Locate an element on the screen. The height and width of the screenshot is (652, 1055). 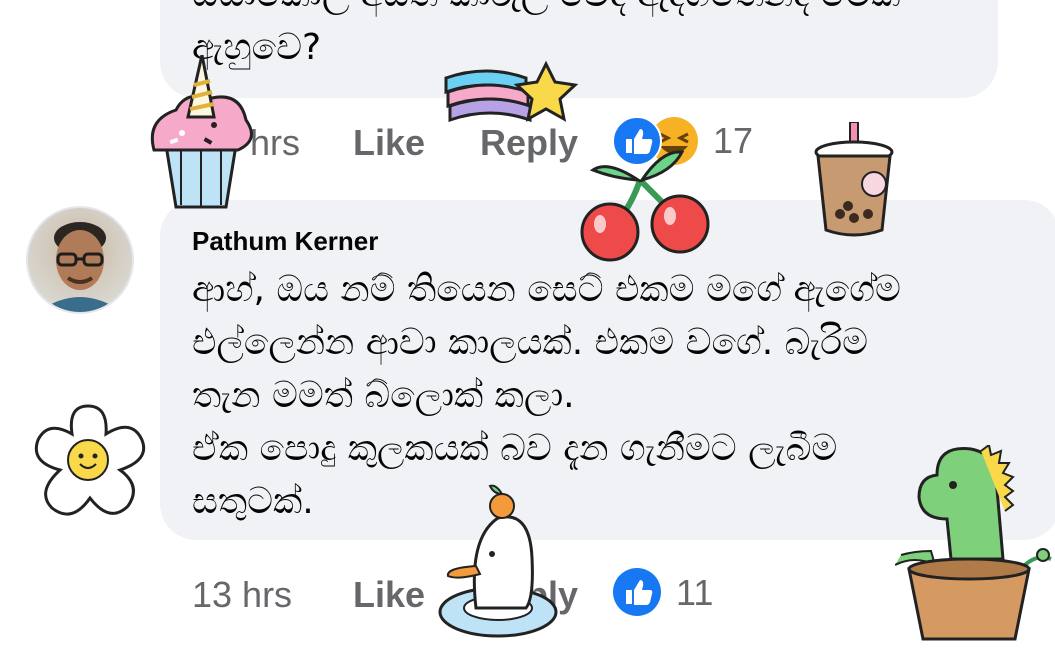
reaction-summary is located at coordinates (638, 594).